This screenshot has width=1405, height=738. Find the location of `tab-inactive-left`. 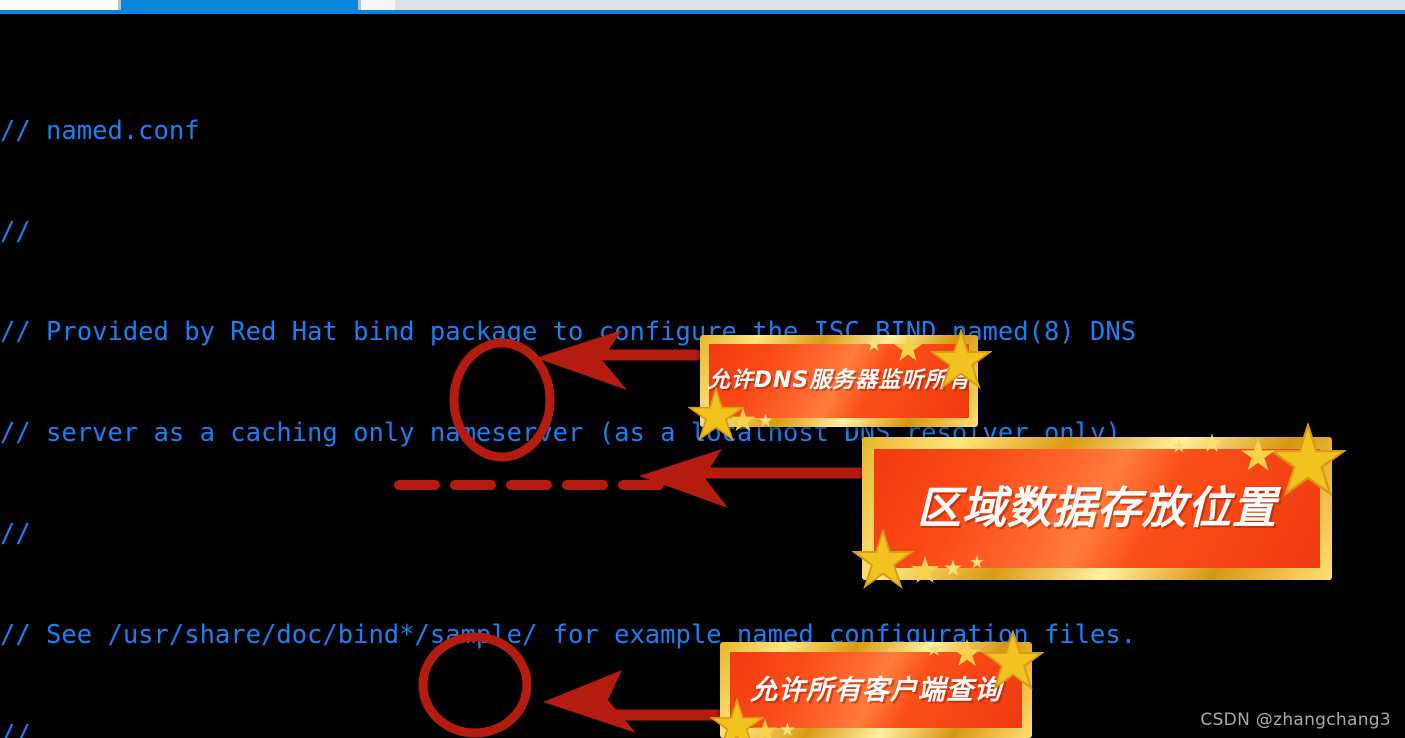

tab-inactive-left is located at coordinates (59, 5).